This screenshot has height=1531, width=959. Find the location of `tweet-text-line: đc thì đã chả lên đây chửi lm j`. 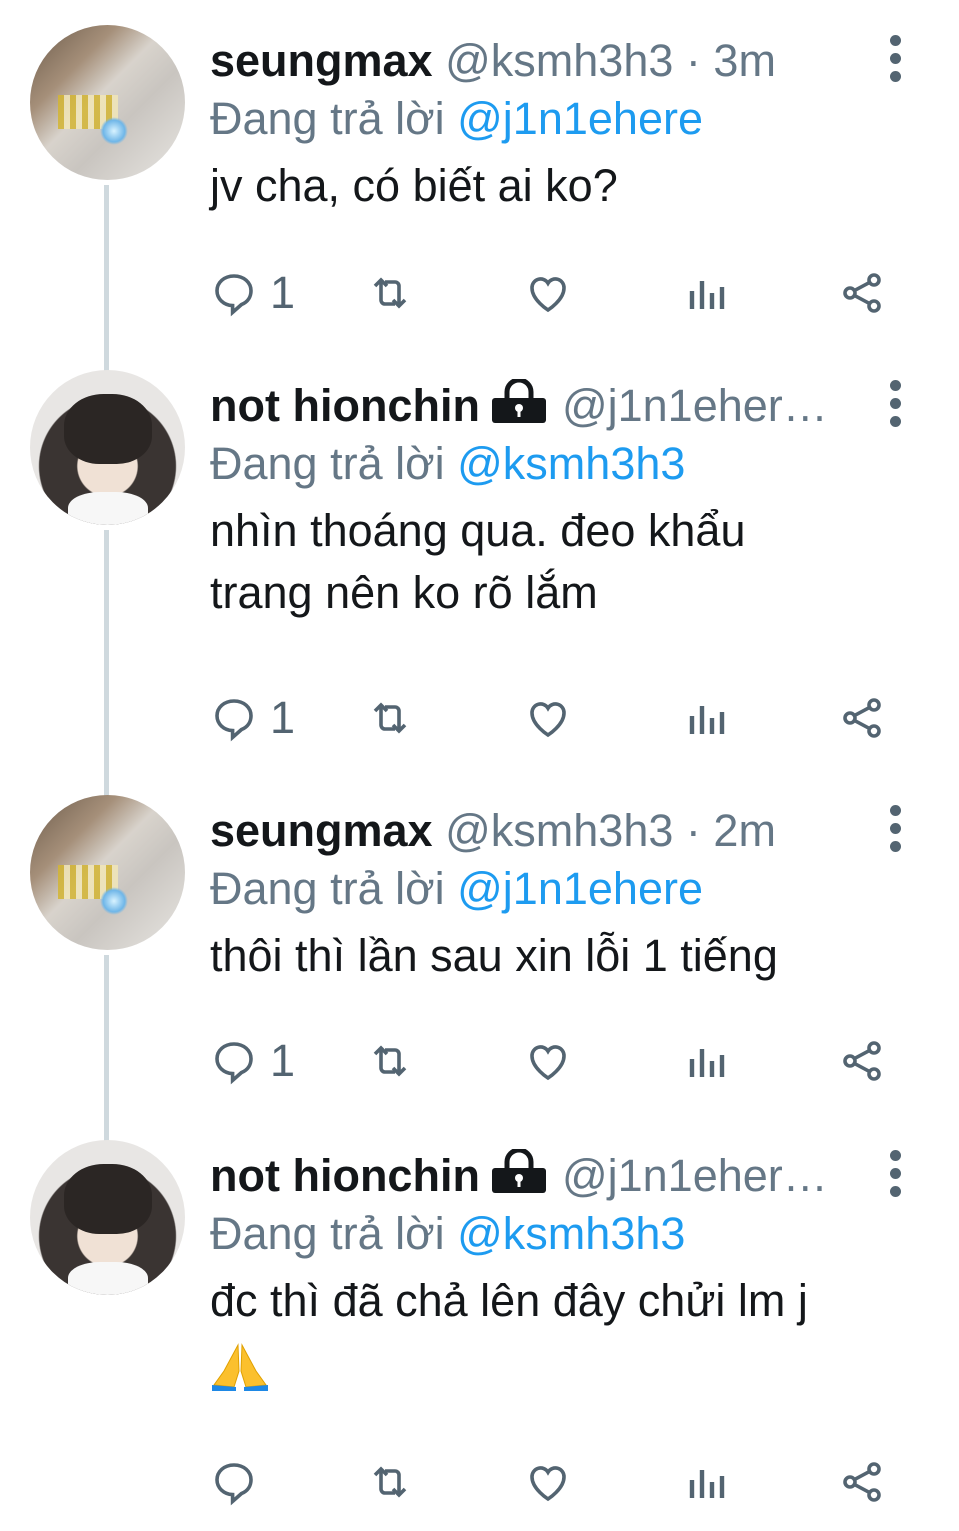

tweet-text-line: đc thì đã chả lên đây chửi lm j is located at coordinates (509, 1300).